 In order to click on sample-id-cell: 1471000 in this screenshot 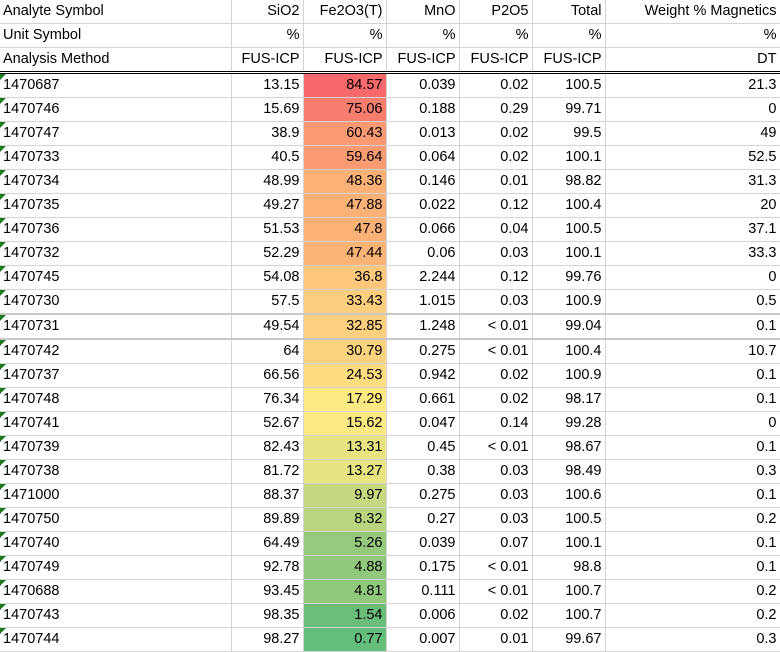, I will do `click(116, 495)`.